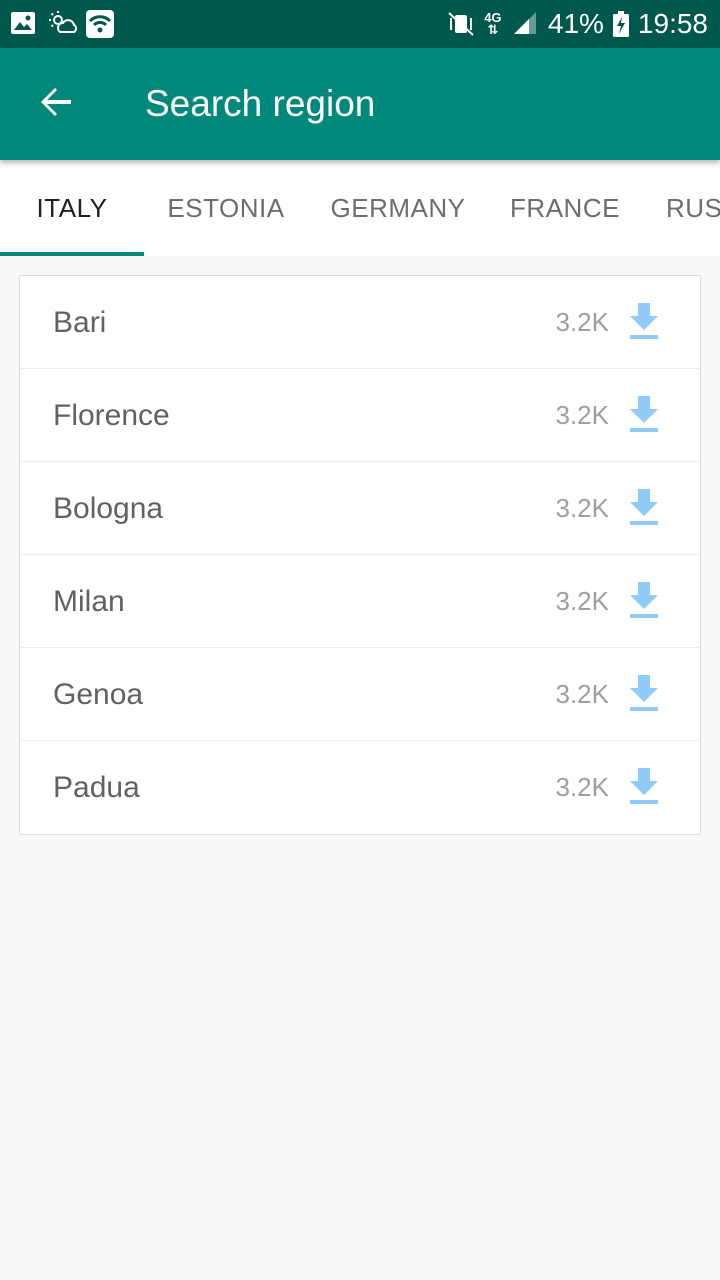  I want to click on region-name: Padua, so click(96, 787).